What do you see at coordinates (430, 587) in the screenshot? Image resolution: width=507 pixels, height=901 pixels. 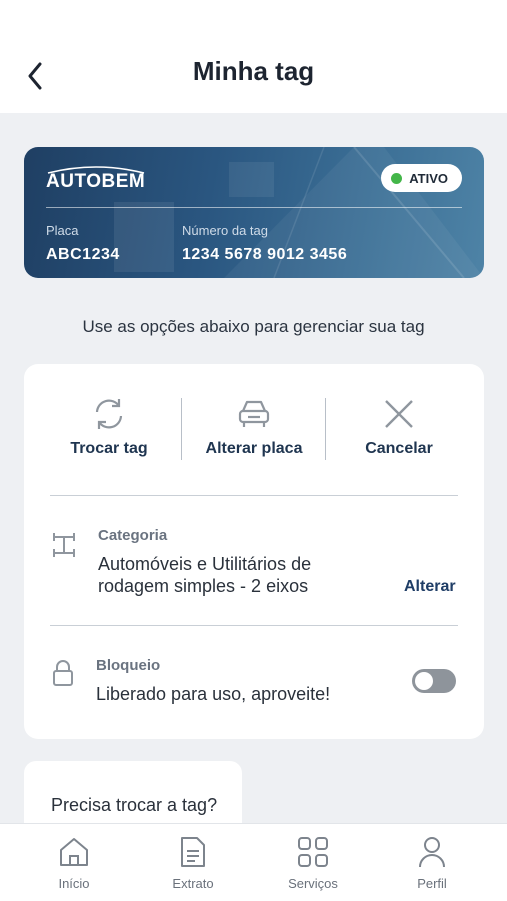 I see `change-category-button: Alterar` at bounding box center [430, 587].